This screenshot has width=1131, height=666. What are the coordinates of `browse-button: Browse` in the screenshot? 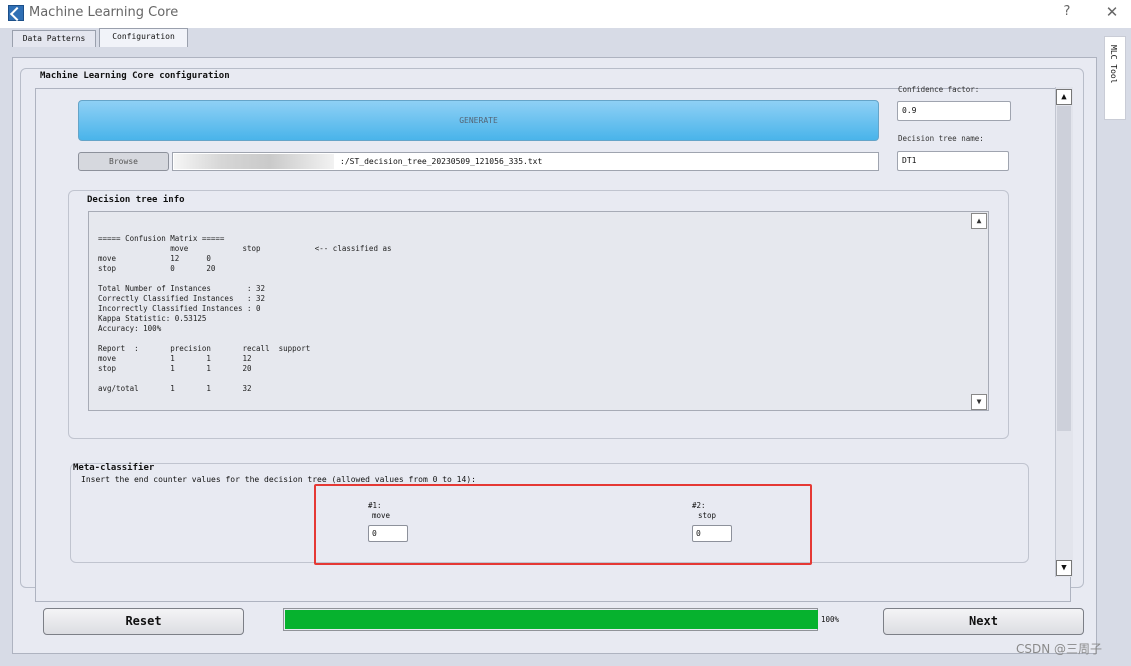 It's located at (123, 161).